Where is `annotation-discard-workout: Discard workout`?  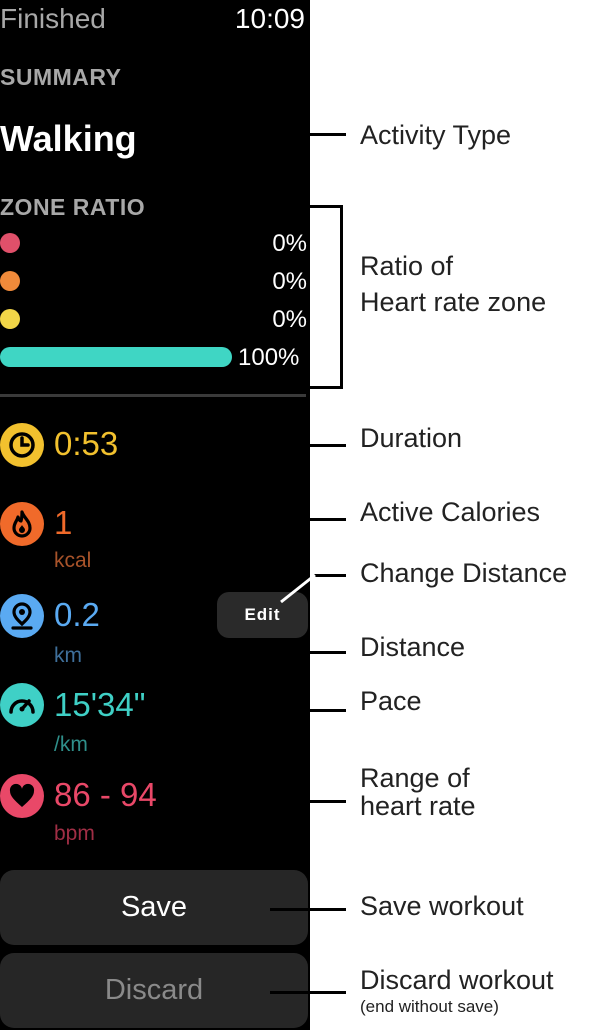 annotation-discard-workout: Discard workout is located at coordinates (457, 980).